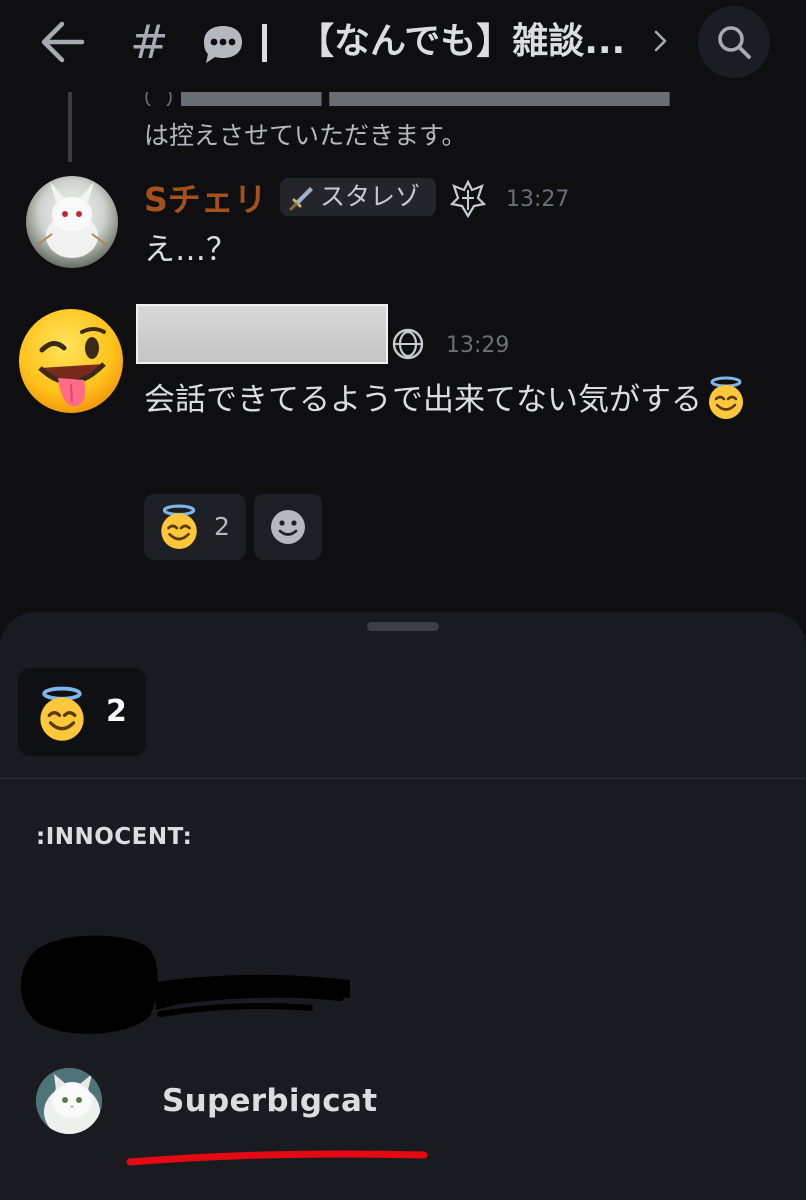 The image size is (806, 1200). What do you see at coordinates (262, 334) in the screenshot?
I see `redacted-author-name` at bounding box center [262, 334].